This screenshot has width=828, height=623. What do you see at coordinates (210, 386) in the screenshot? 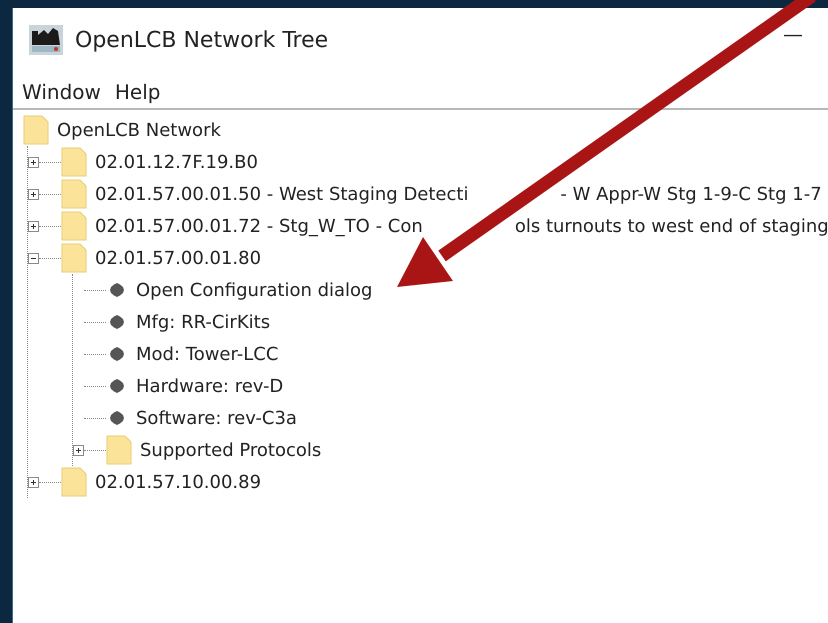
I see `tree-item: Hardware: rev-D` at bounding box center [210, 386].